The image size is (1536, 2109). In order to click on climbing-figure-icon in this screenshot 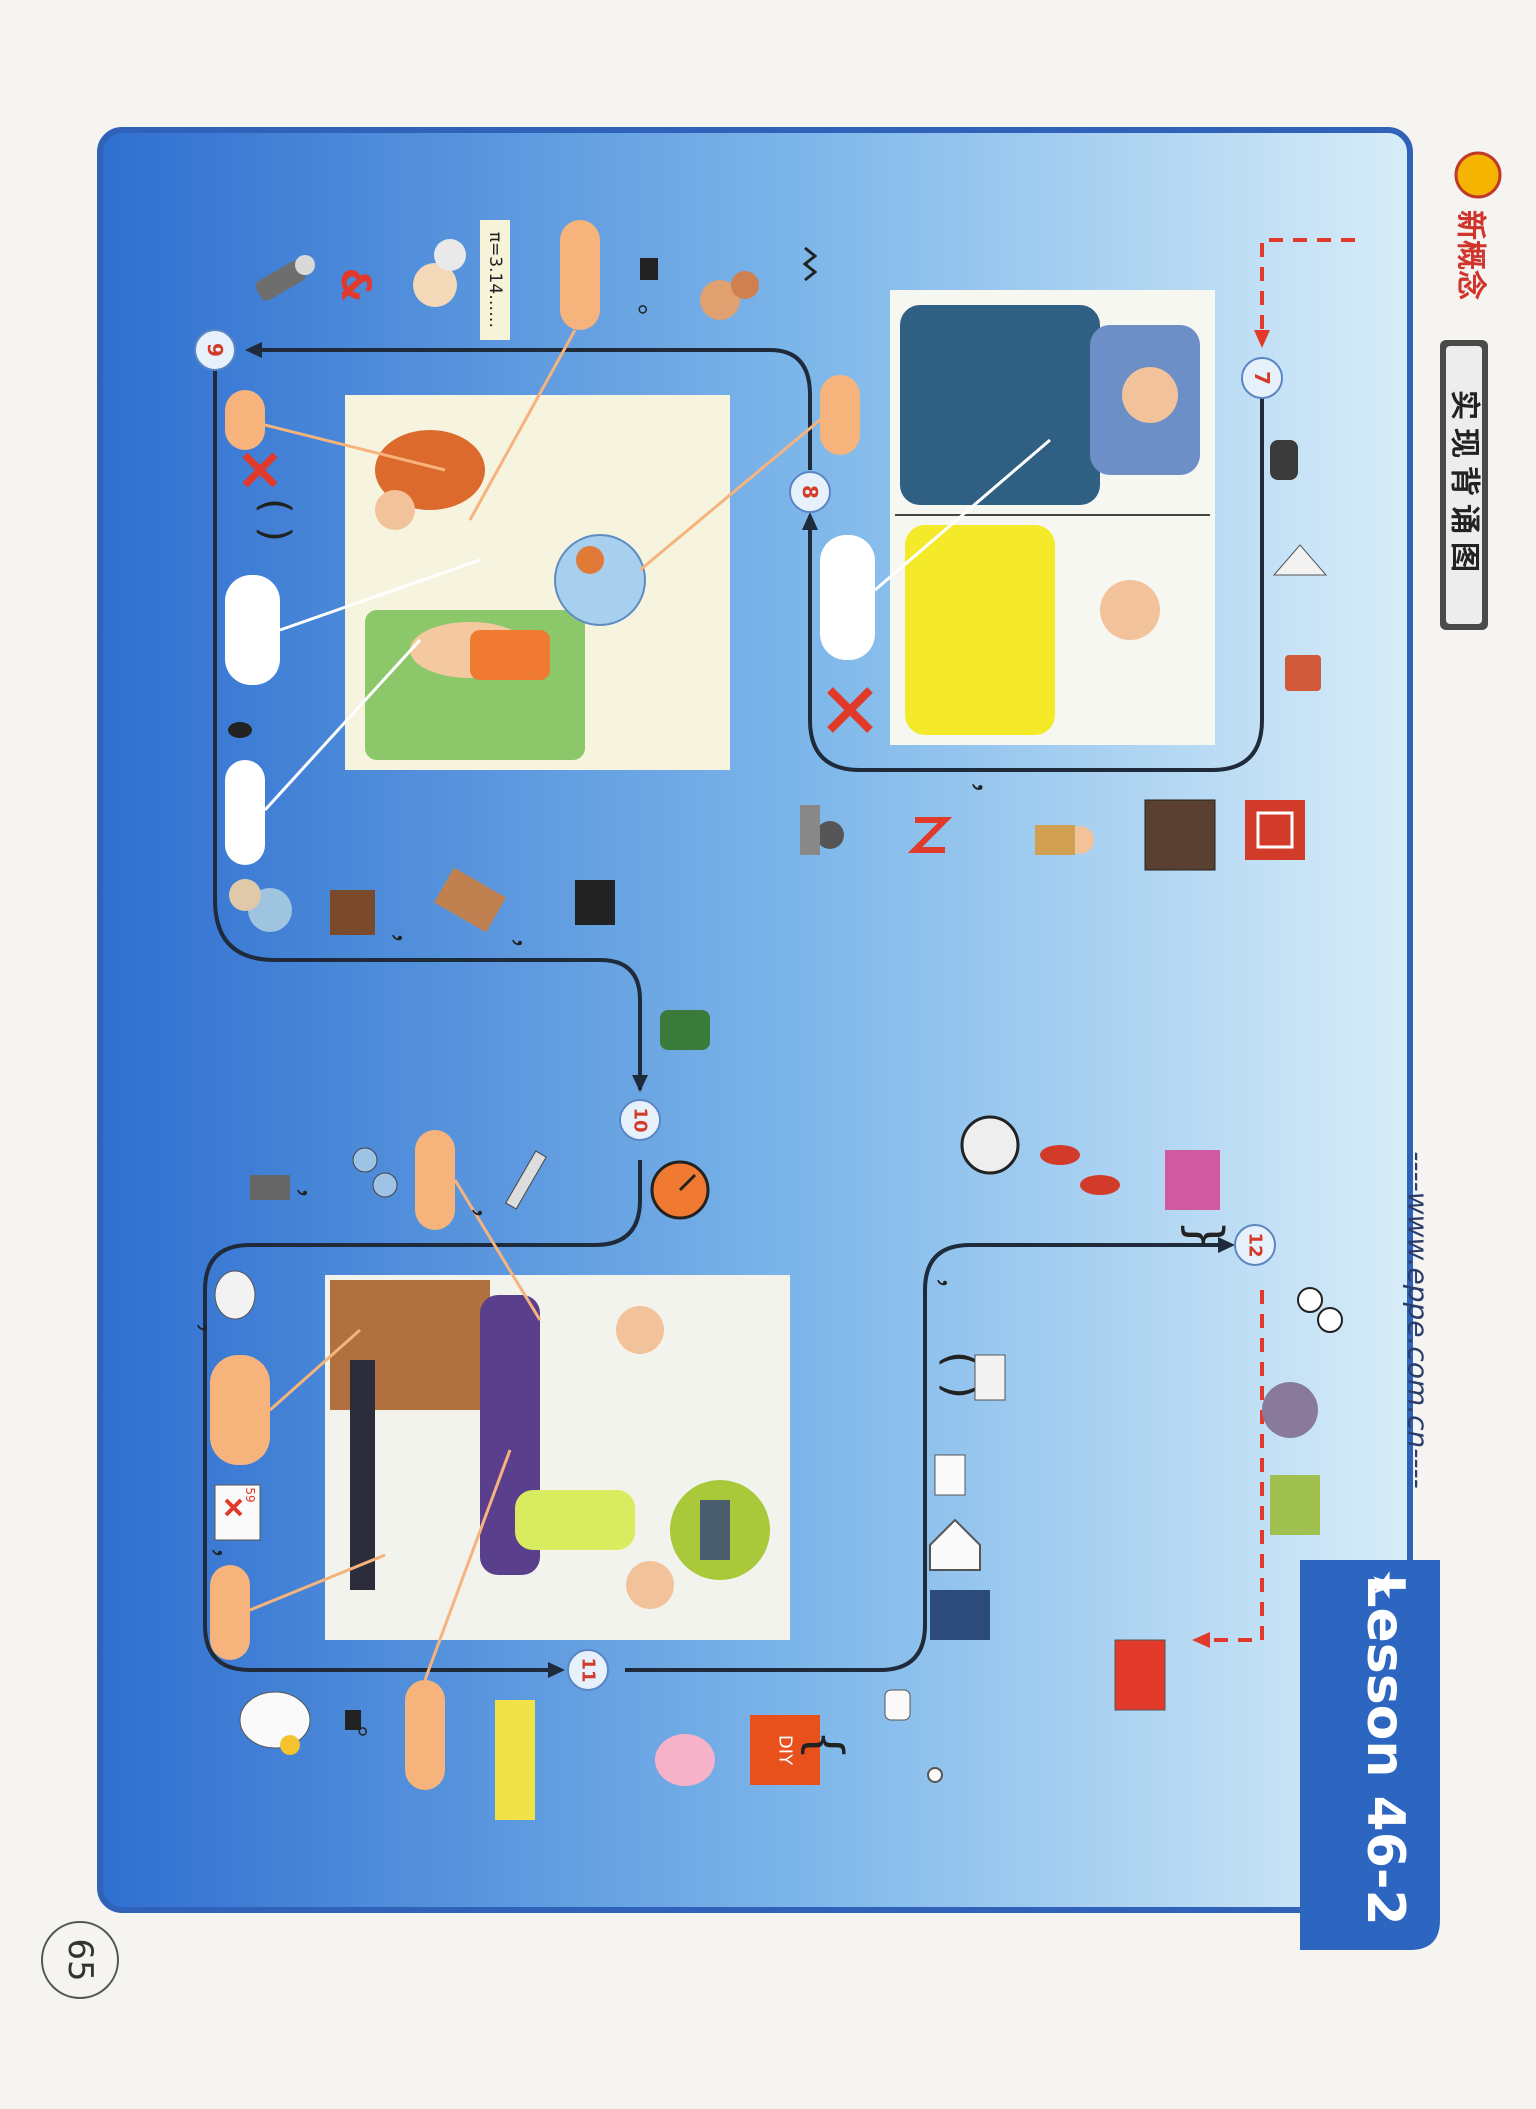, I will do `click(990, 1377)`.